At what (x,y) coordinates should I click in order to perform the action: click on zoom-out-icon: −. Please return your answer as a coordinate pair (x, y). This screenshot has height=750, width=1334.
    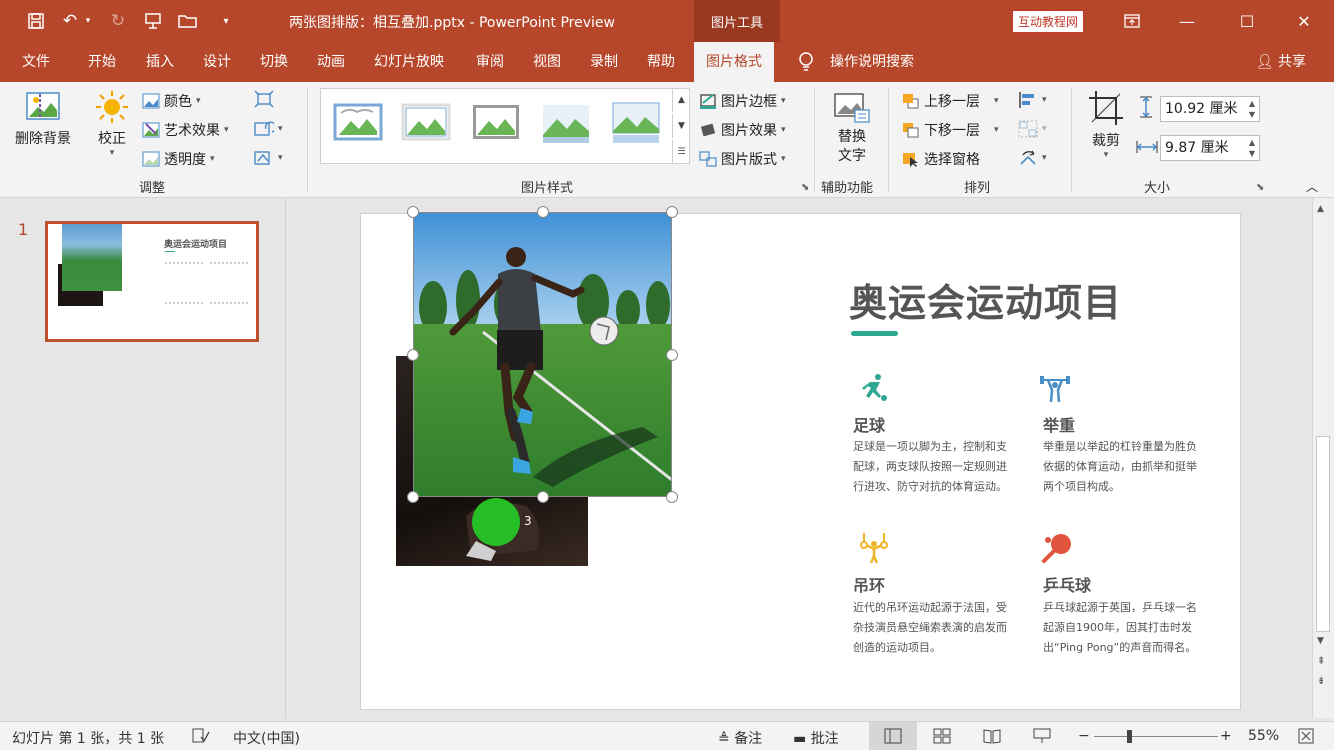
    Looking at the image, I should click on (1084, 736).